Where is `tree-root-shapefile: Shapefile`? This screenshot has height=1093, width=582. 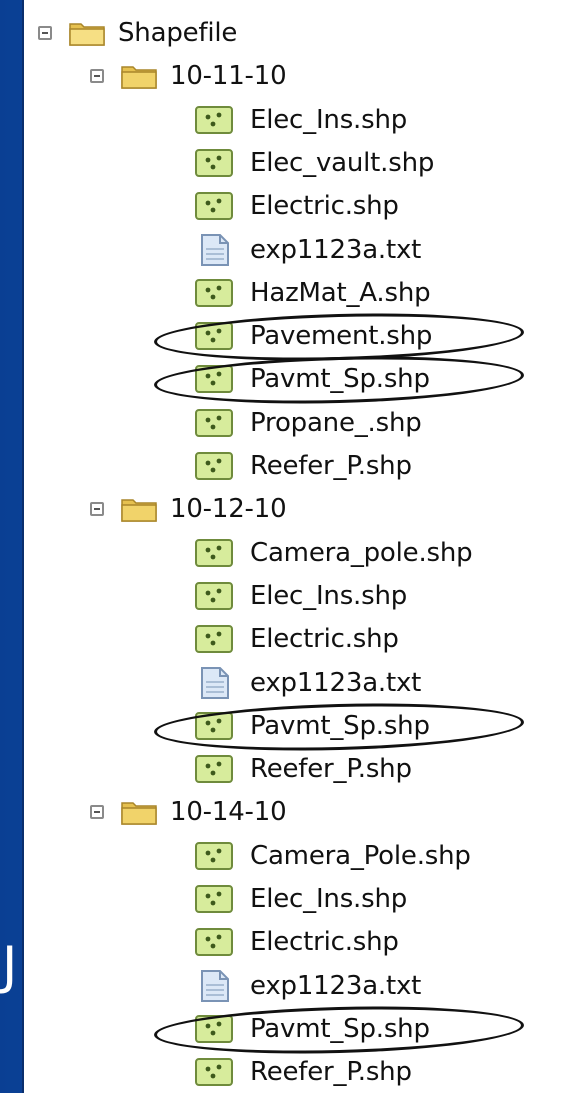
tree-root-shapefile: Shapefile is located at coordinates (137, 33).